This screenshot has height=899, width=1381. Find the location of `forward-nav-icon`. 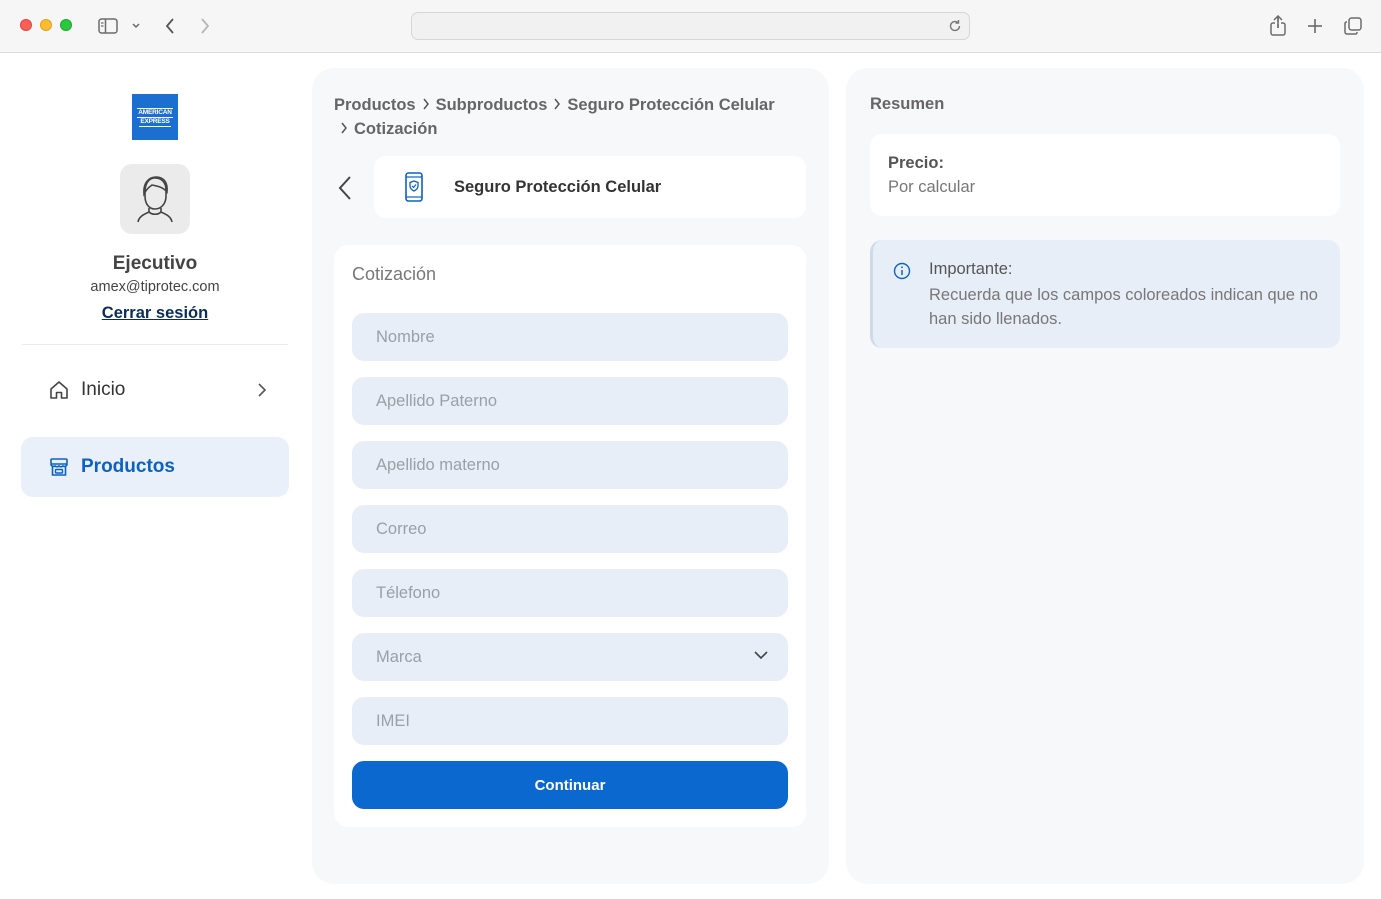

forward-nav-icon is located at coordinates (205, 26).